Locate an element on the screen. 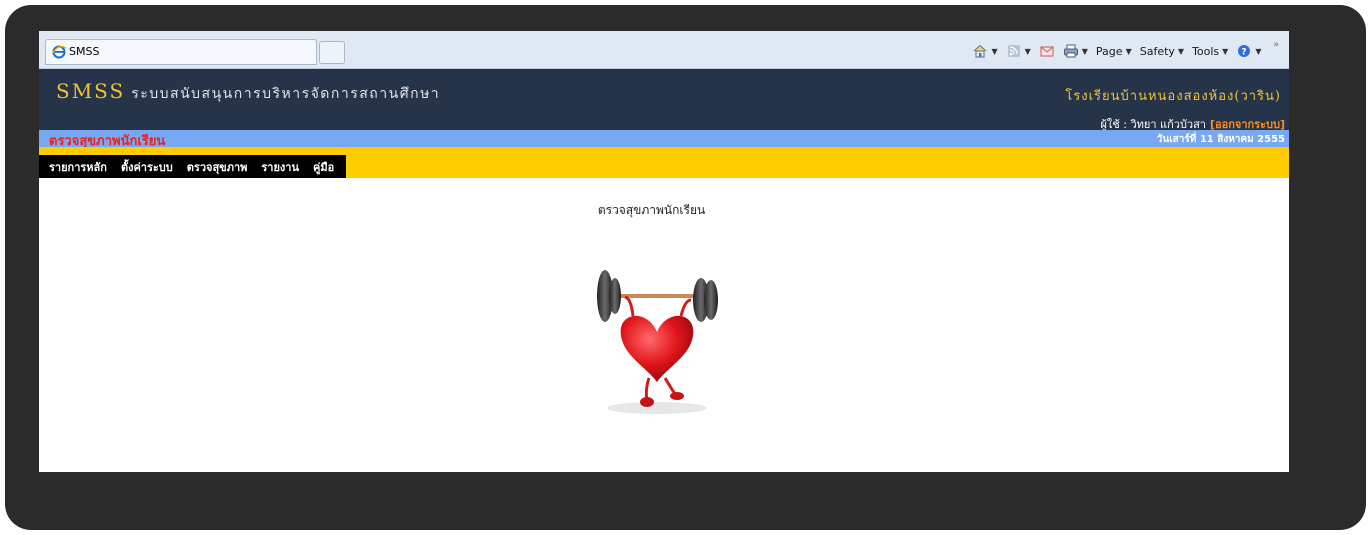  page-menu-label: Page is located at coordinates (1109, 51).